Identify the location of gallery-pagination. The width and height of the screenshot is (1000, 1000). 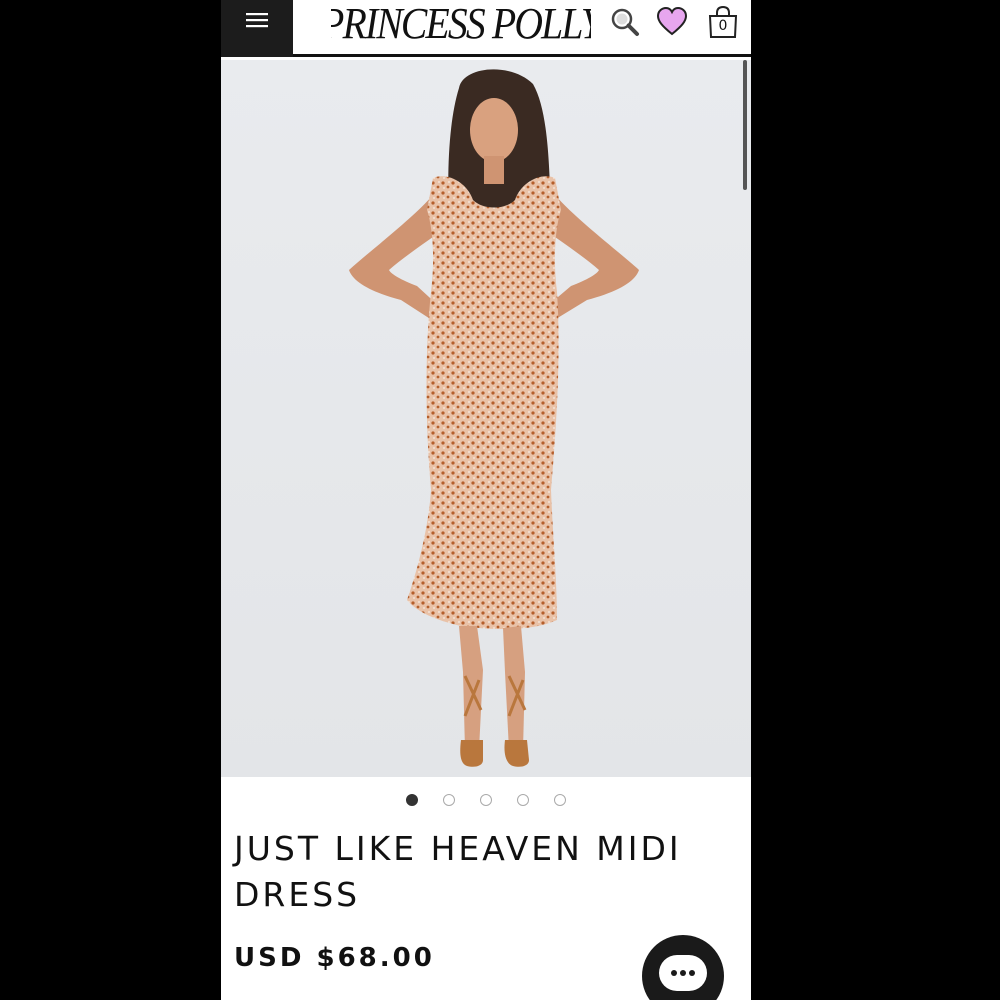
(486, 801).